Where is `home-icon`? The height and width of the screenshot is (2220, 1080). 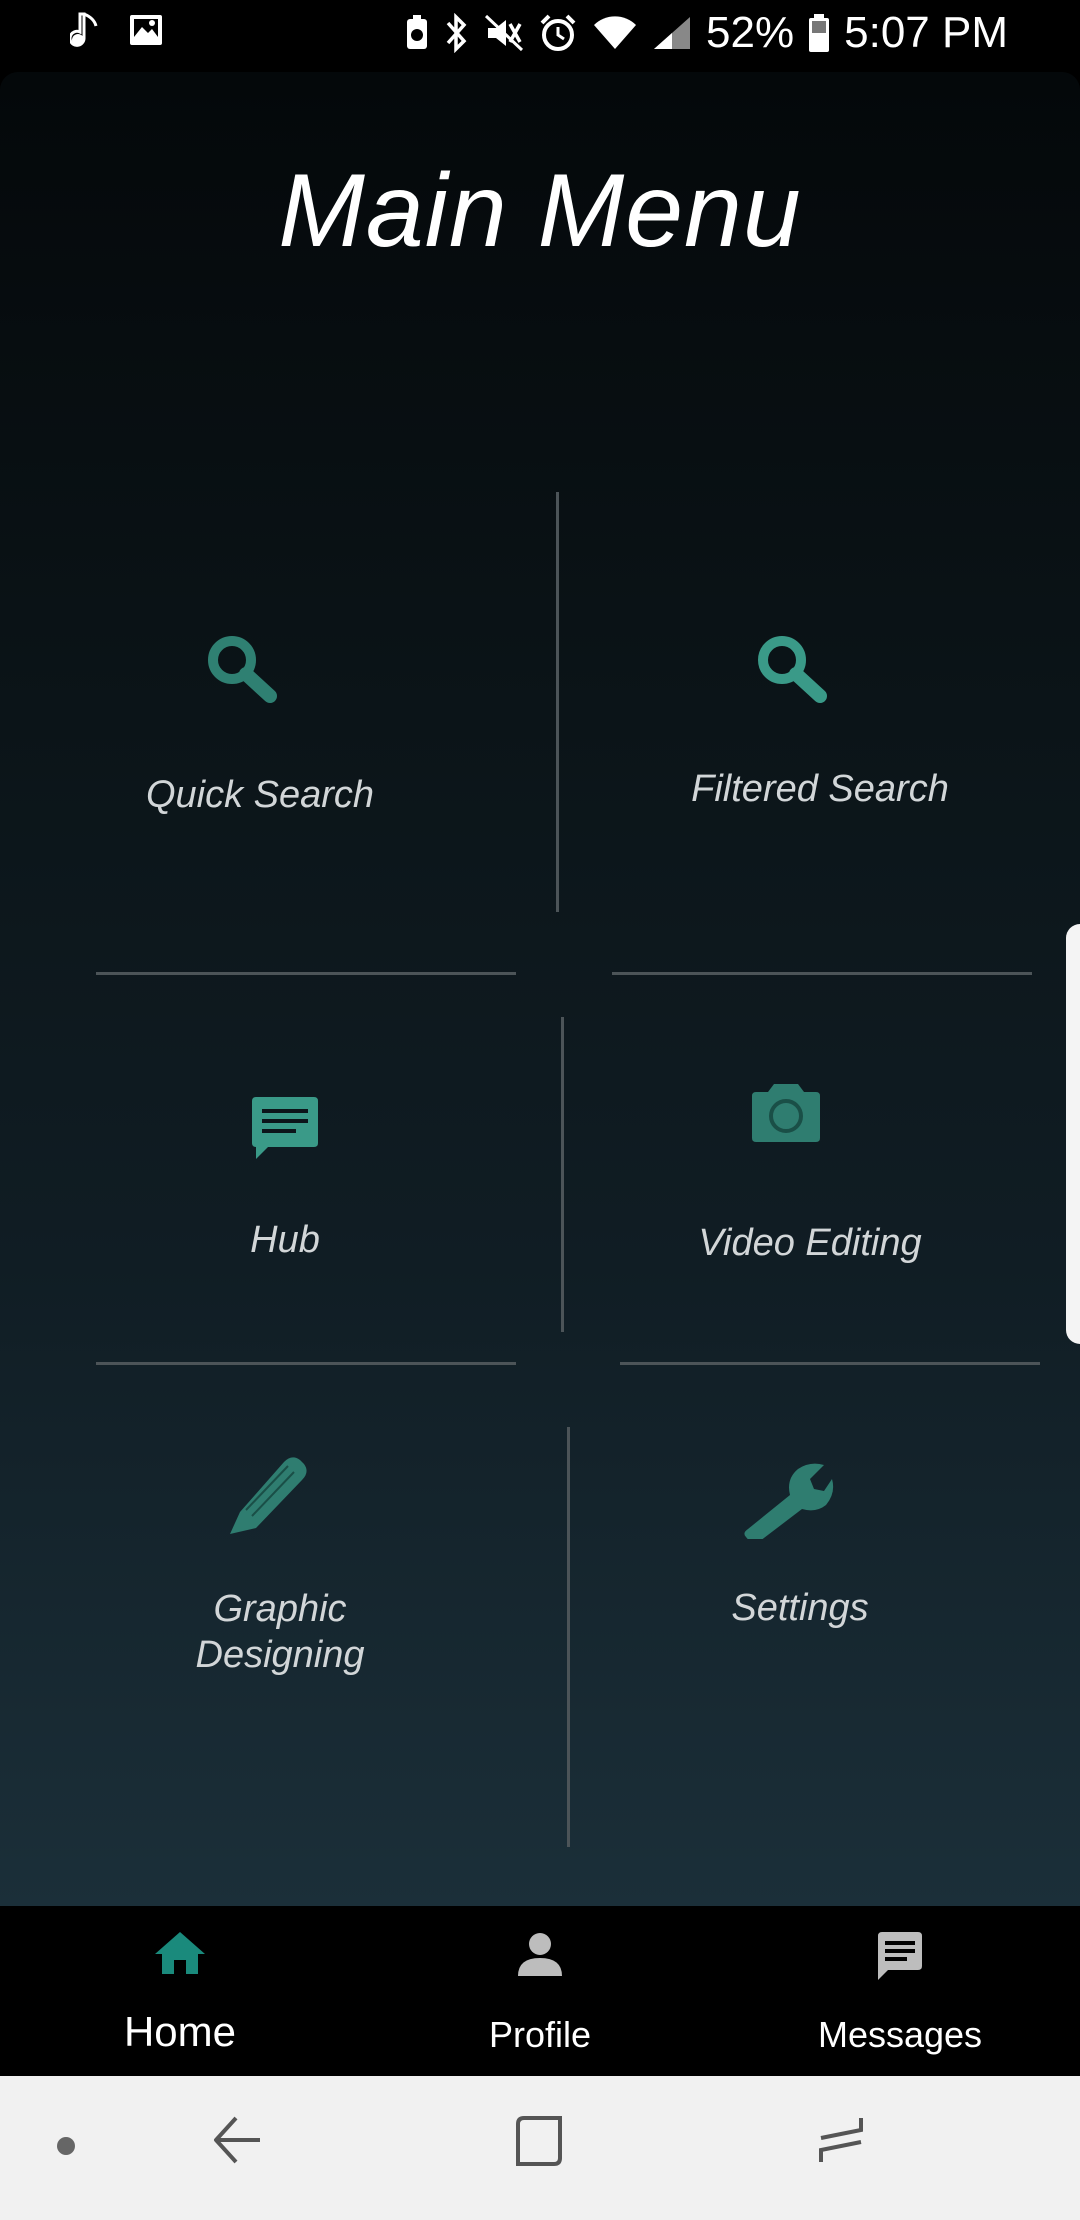 home-icon is located at coordinates (180, 1955).